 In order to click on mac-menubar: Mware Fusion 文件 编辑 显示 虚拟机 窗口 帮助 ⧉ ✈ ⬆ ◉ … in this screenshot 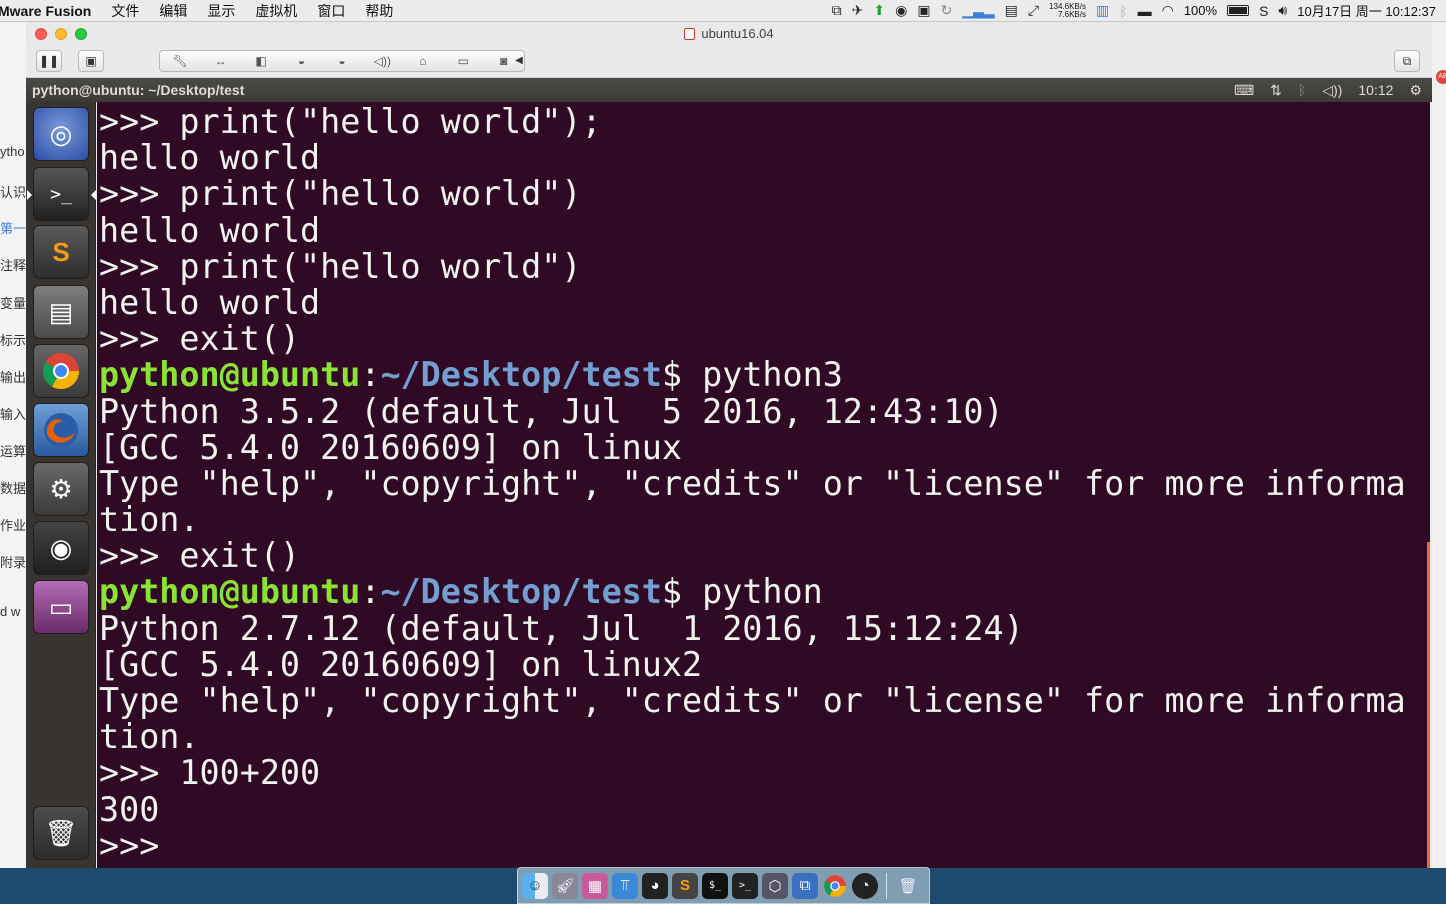, I will do `click(723, 11)`.